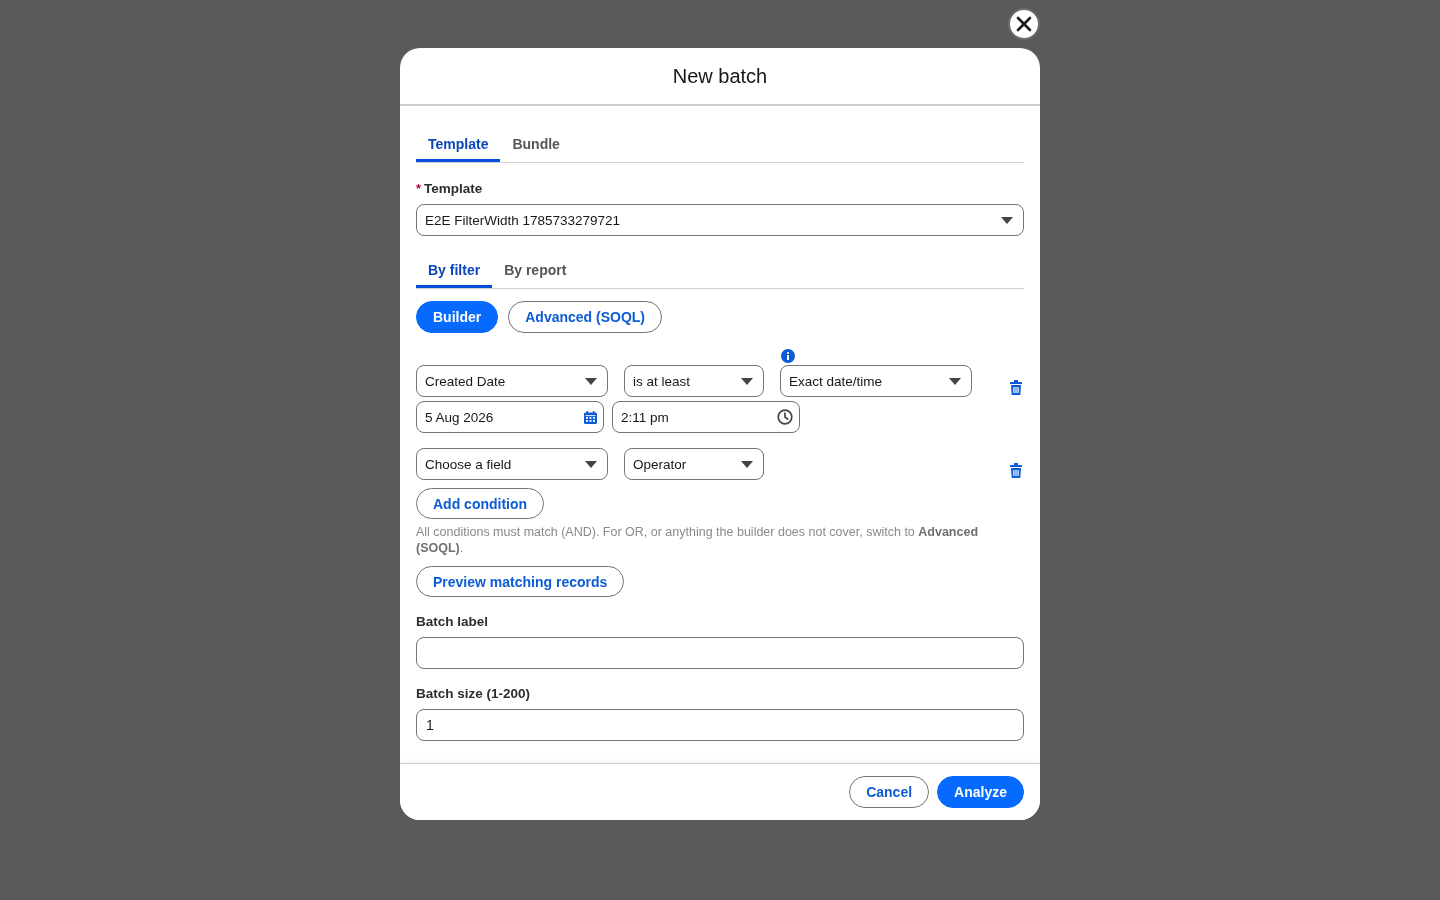 Image resolution: width=1440 pixels, height=900 pixels. I want to click on field-select: Choose a field, so click(512, 464).